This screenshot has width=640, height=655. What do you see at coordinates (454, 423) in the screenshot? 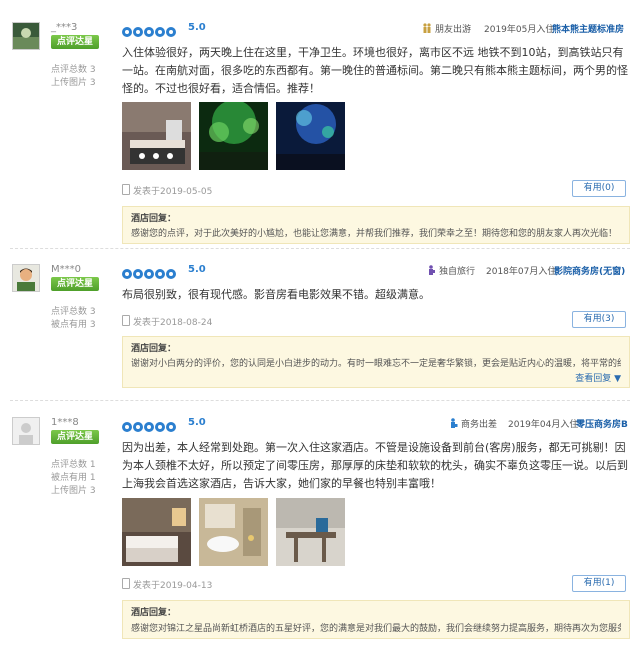
I see `business-trip-icon` at bounding box center [454, 423].